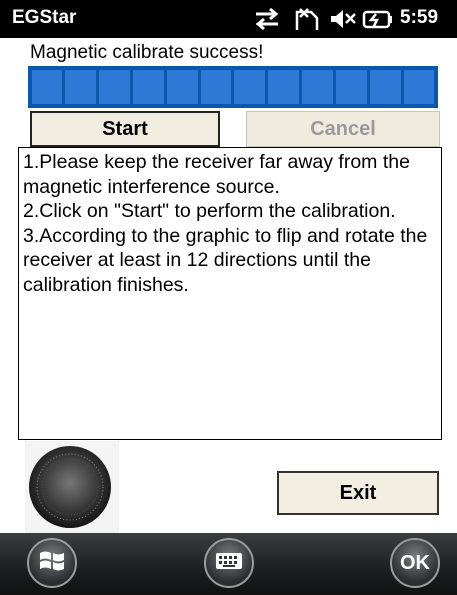 This screenshot has width=457, height=595. What do you see at coordinates (228, 19) in the screenshot?
I see `status-bar: EGStar 5:59` at bounding box center [228, 19].